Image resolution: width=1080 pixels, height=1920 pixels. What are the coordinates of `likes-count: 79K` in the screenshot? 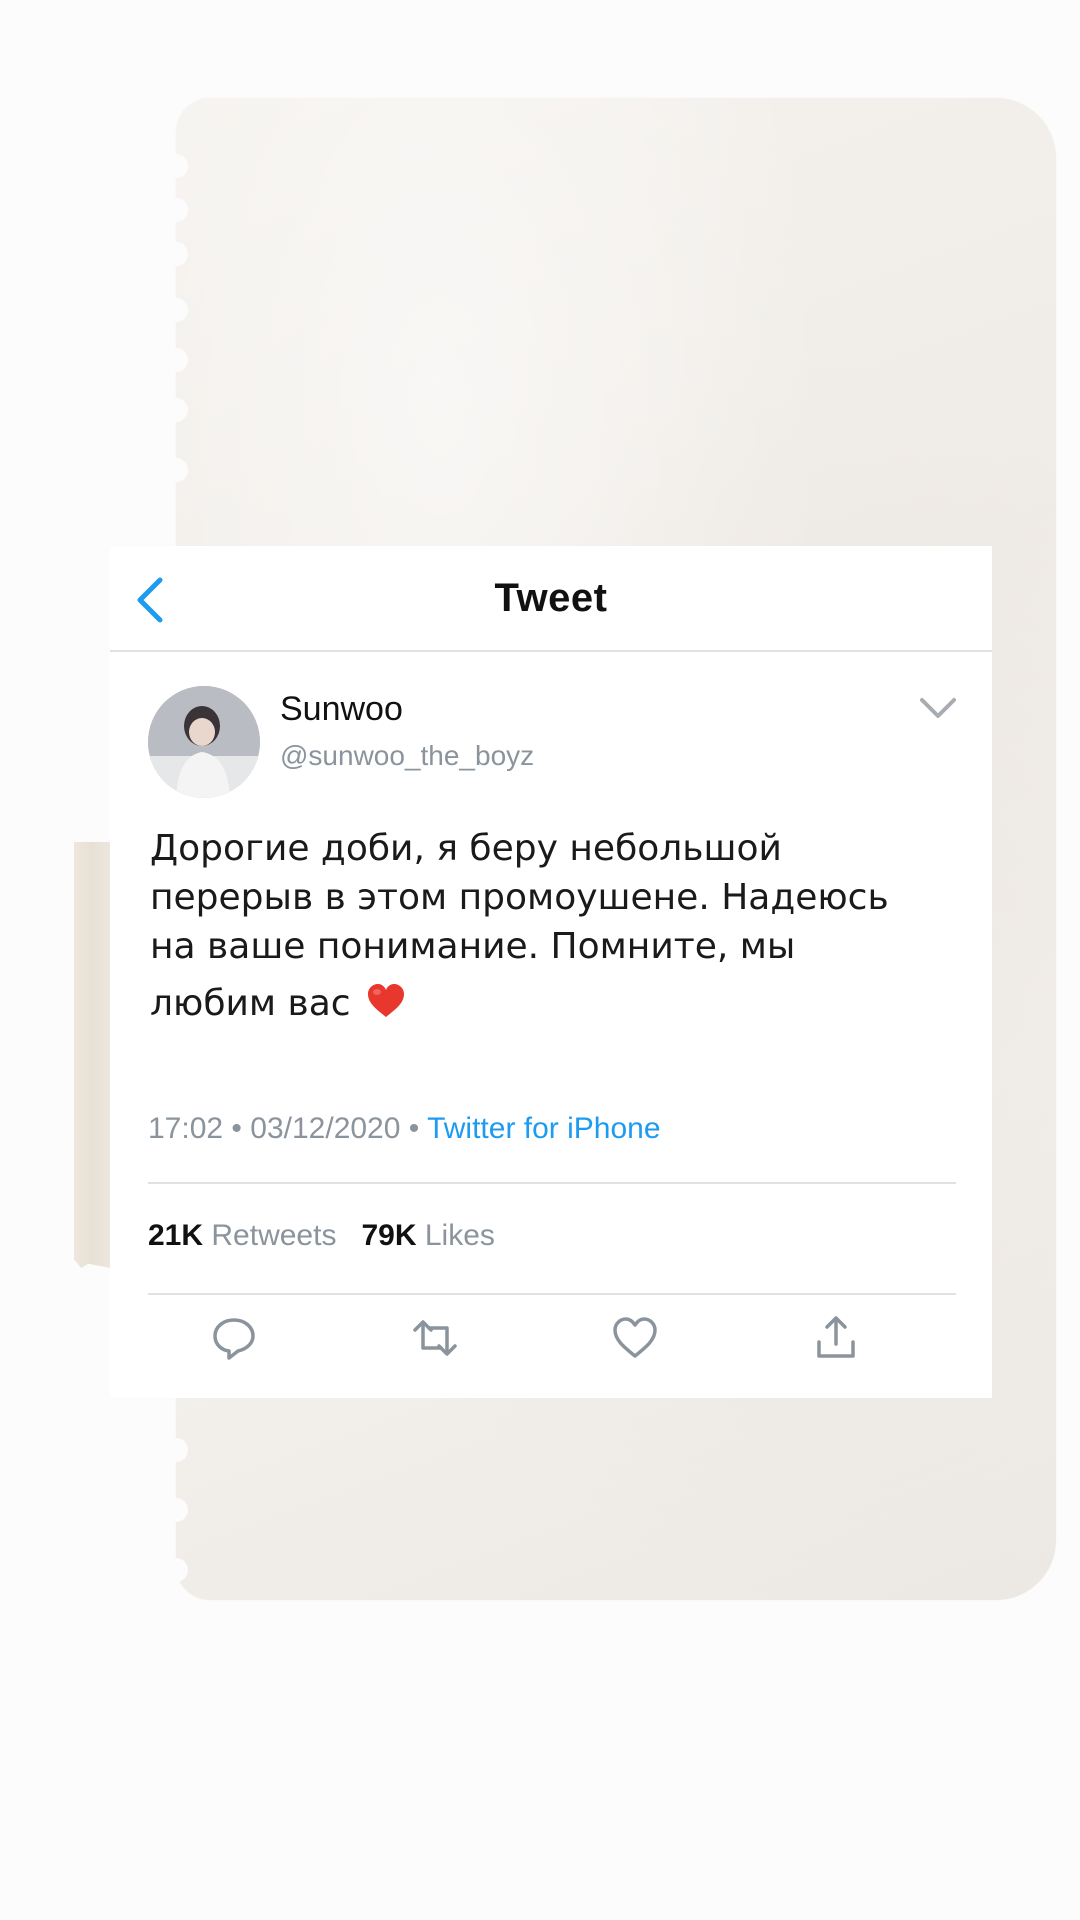 It's located at (389, 1235).